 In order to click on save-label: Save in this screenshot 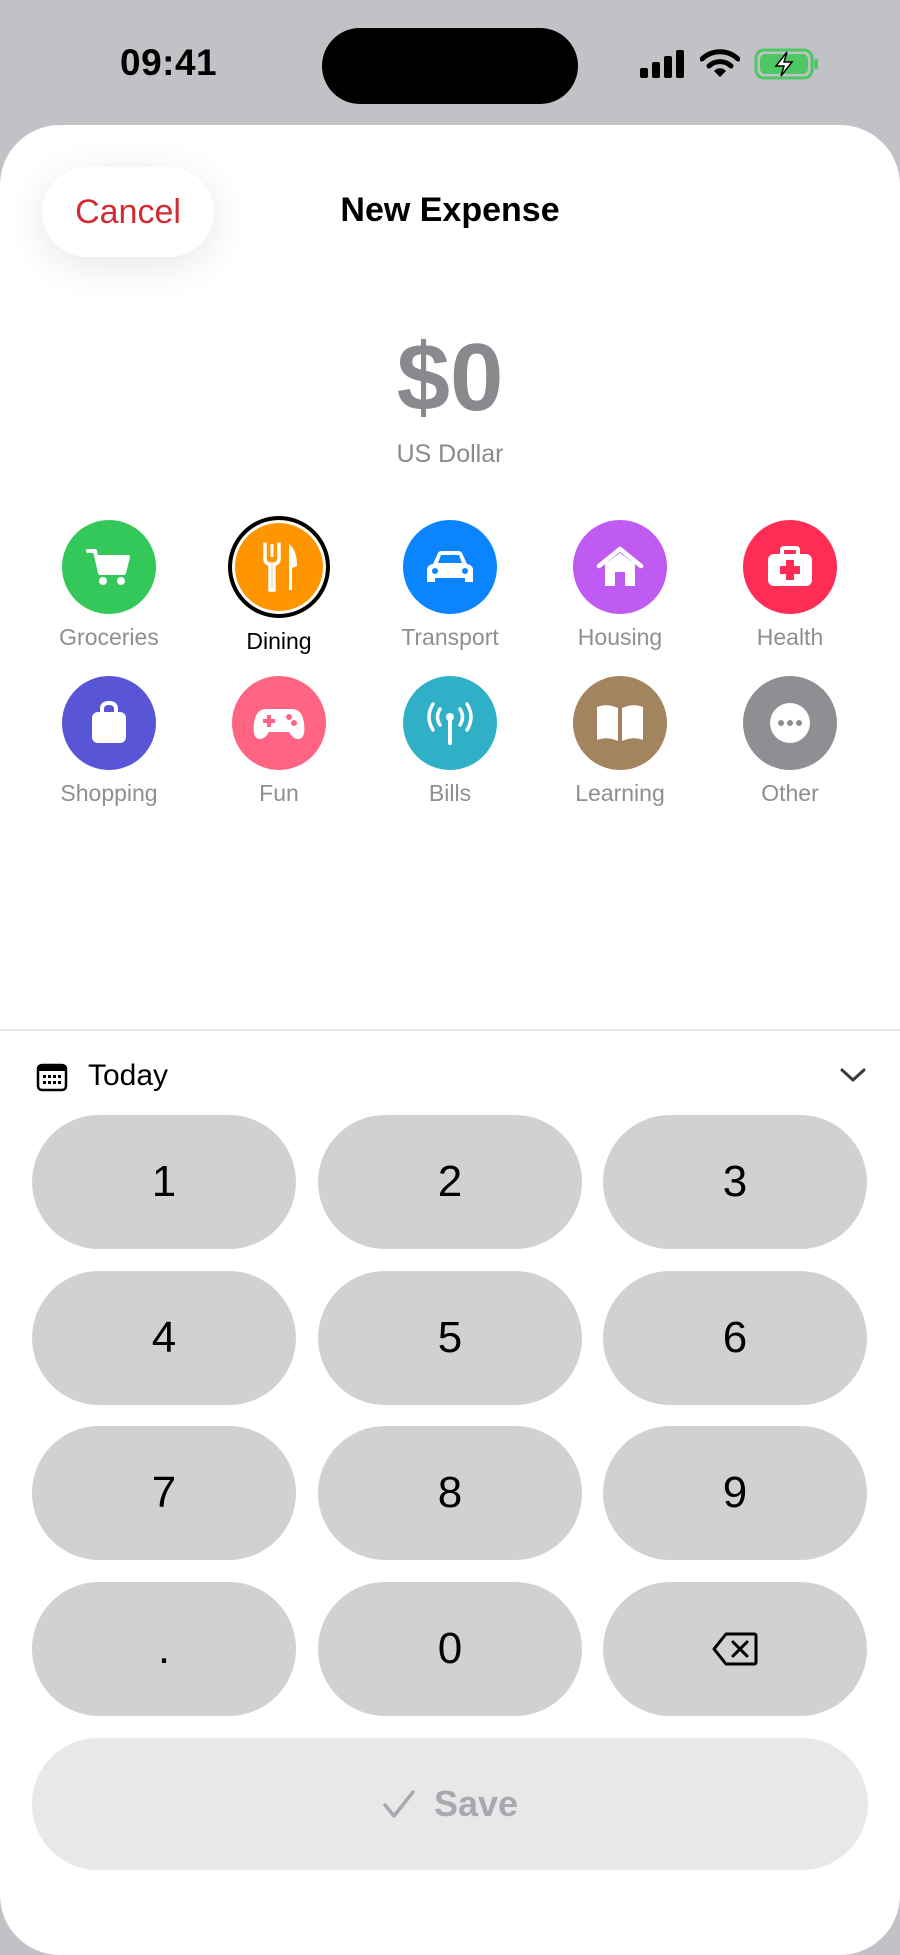, I will do `click(476, 1803)`.